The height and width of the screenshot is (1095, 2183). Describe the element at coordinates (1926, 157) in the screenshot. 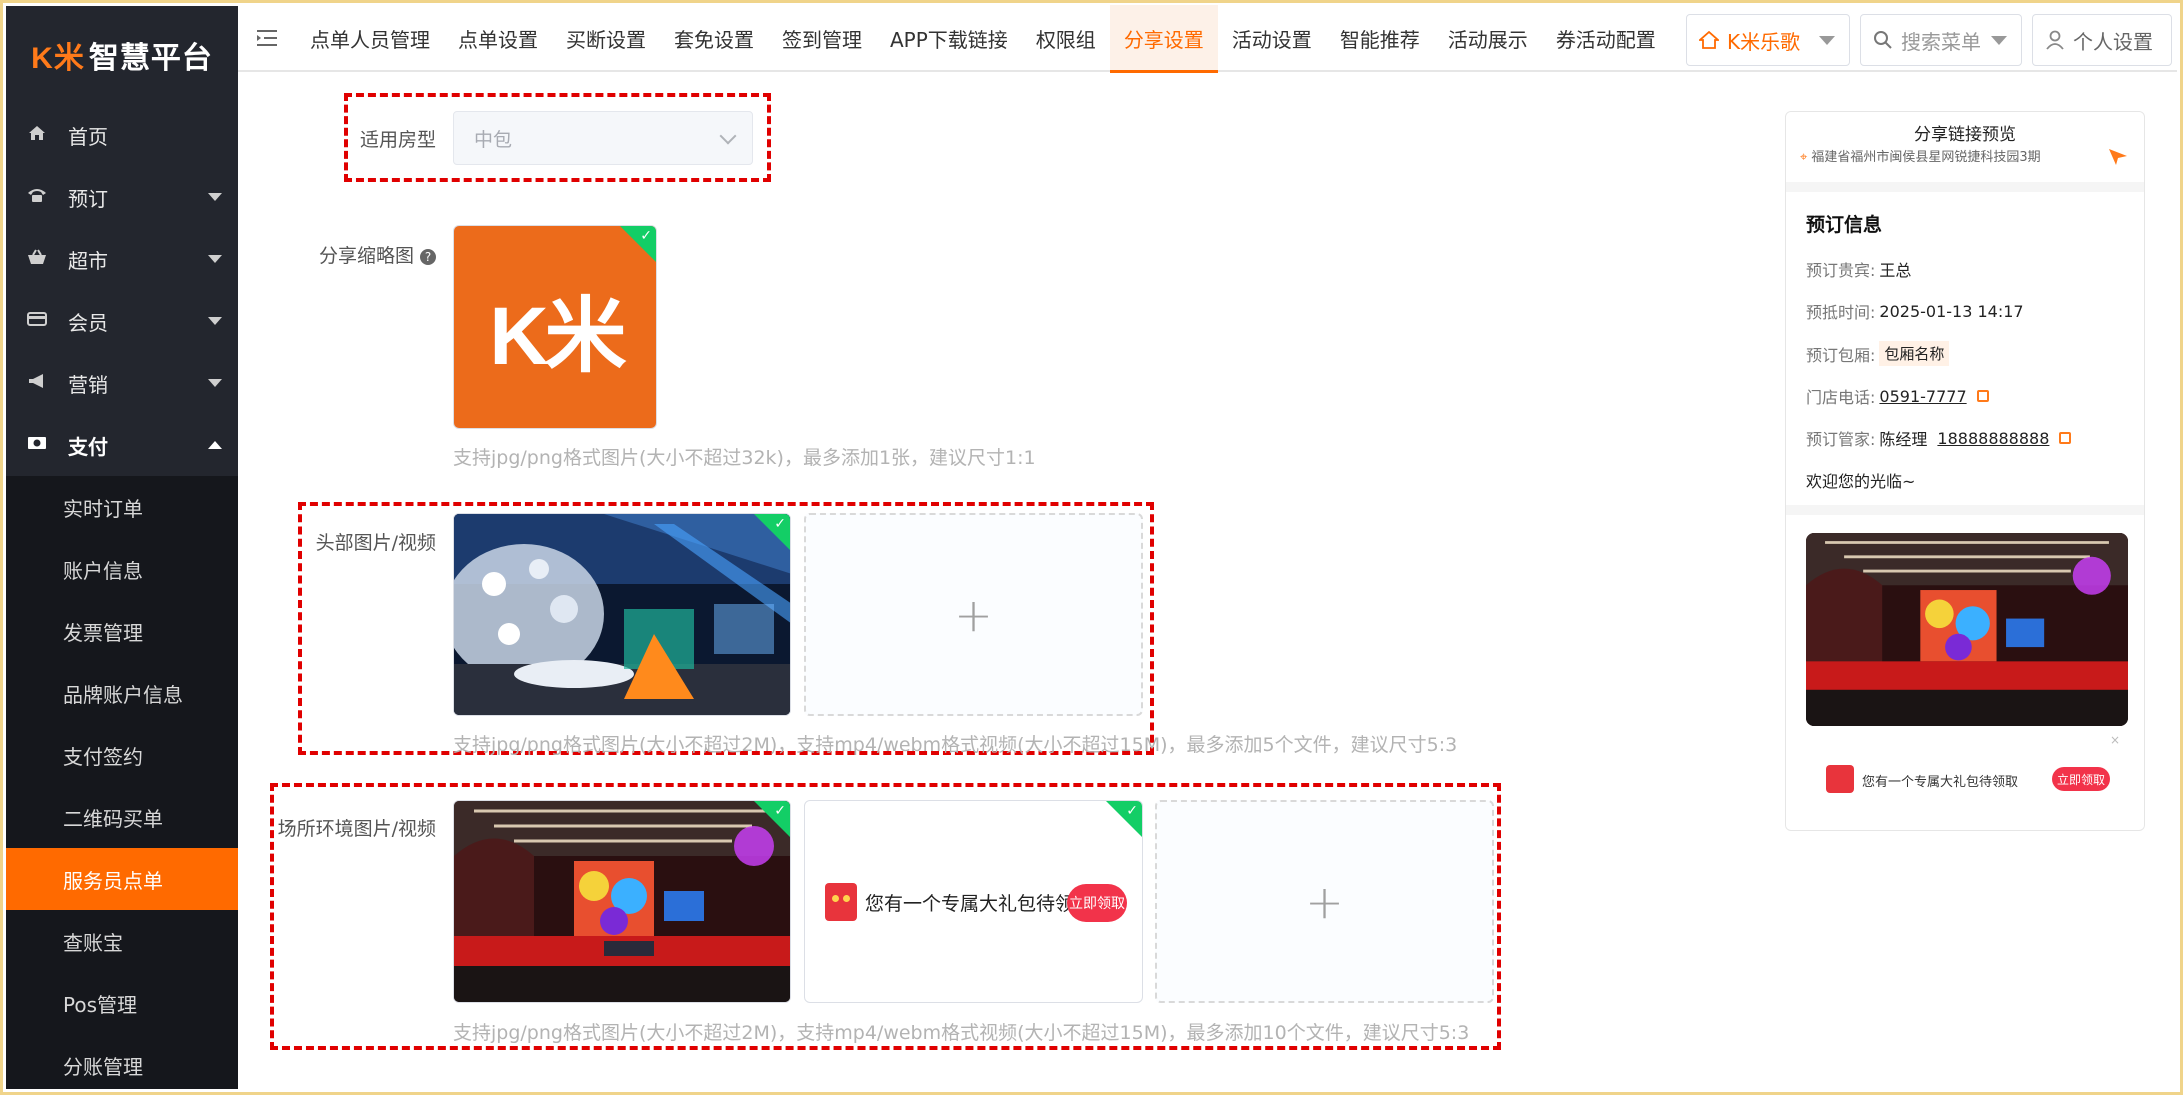

I see `preview-address-text: 福建省福州市闽侯县星网锐捷科技园3期` at that location.